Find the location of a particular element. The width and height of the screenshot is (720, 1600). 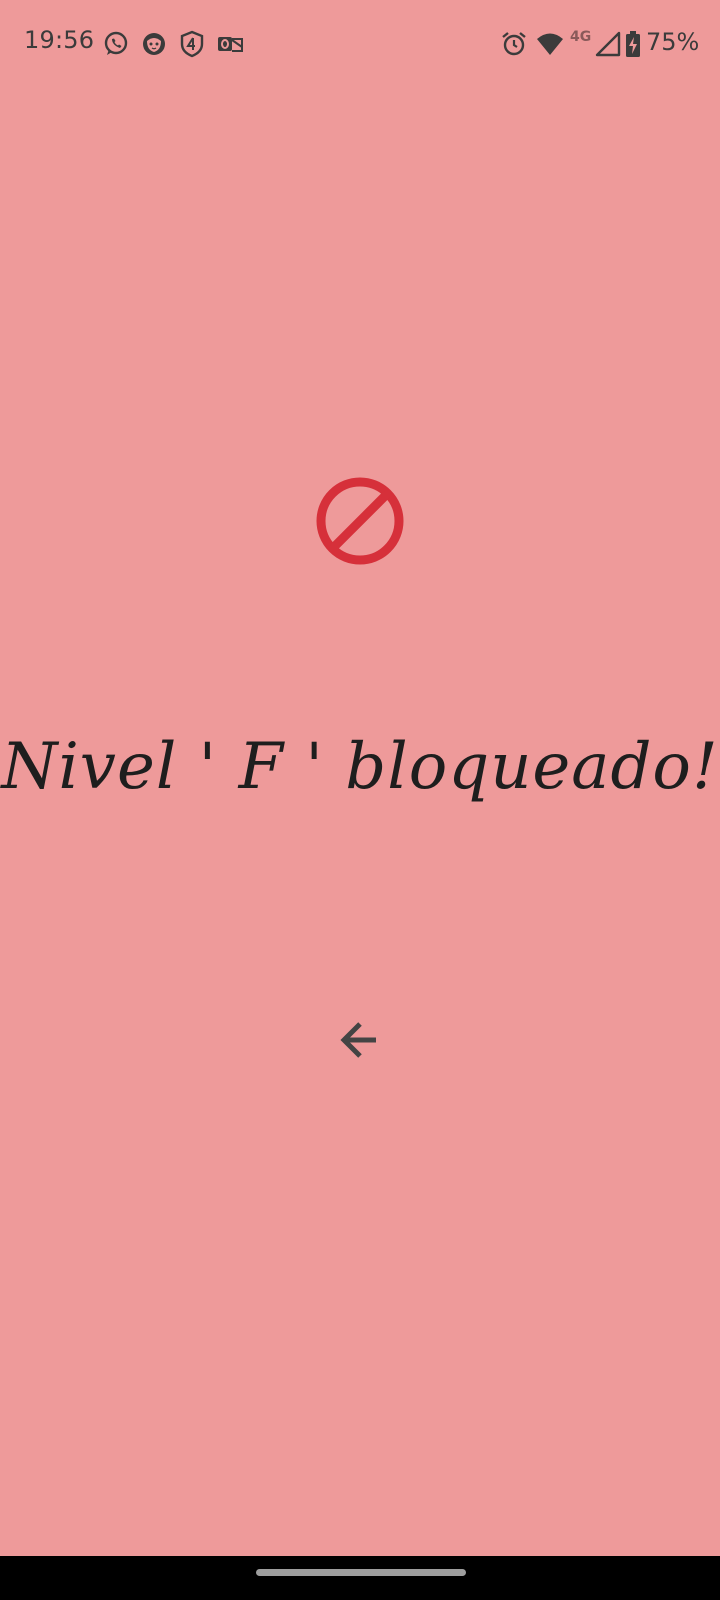

cat-face-icon is located at coordinates (154, 44).